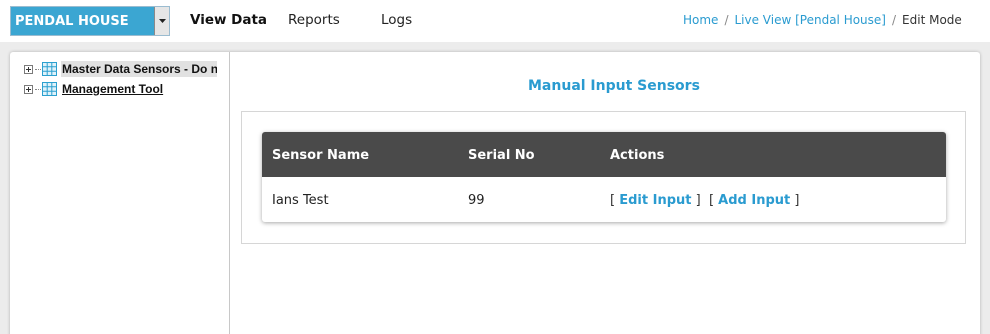 Image resolution: width=990 pixels, height=334 pixels. Describe the element at coordinates (700, 20) in the screenshot. I see `breadcrumb-home: Home` at that location.